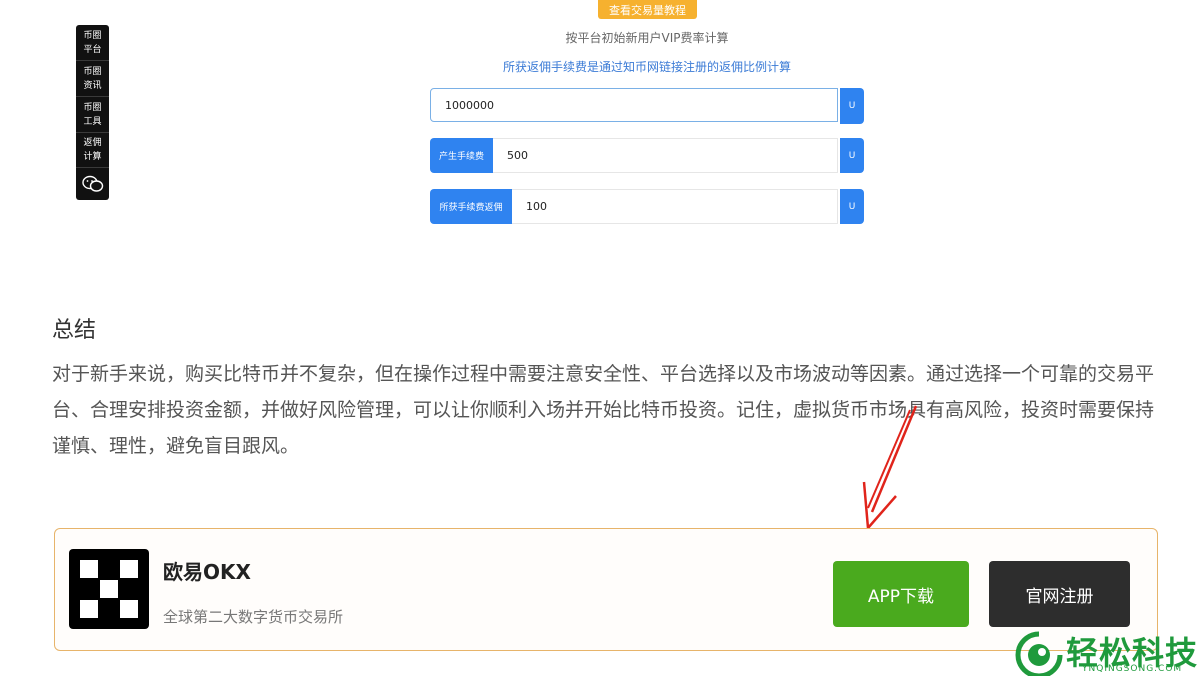 The height and width of the screenshot is (677, 1200). I want to click on rebate-output: 100, so click(675, 206).